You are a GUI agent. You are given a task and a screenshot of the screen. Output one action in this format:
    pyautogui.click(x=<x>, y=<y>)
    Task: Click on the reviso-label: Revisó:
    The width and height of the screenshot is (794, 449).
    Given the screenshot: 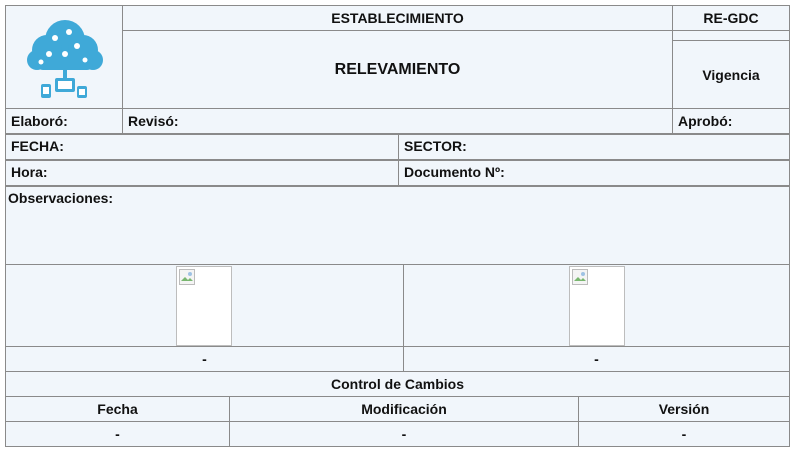 What is the action you would take?
    pyautogui.click(x=153, y=121)
    